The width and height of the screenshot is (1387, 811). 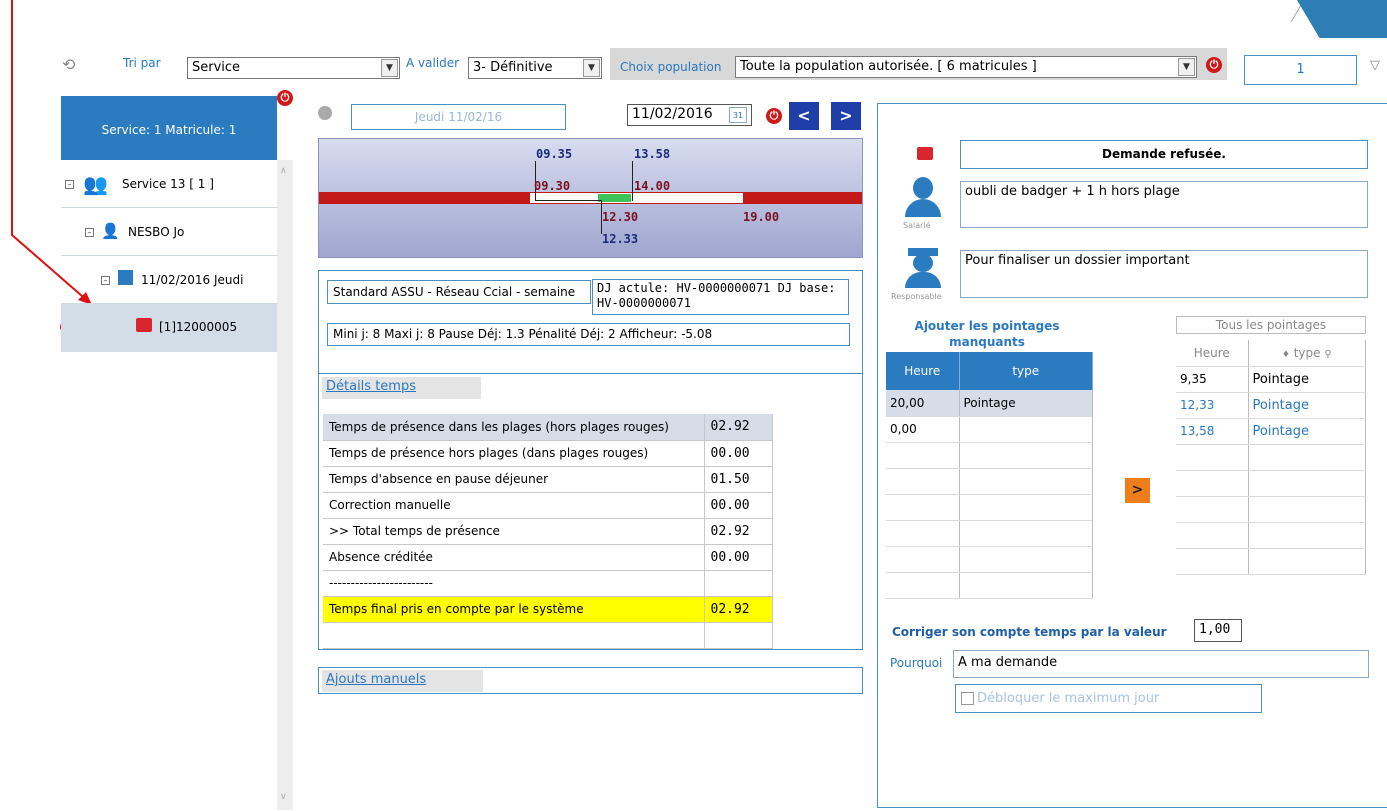 I want to click on empty-cell, so click(x=738, y=635).